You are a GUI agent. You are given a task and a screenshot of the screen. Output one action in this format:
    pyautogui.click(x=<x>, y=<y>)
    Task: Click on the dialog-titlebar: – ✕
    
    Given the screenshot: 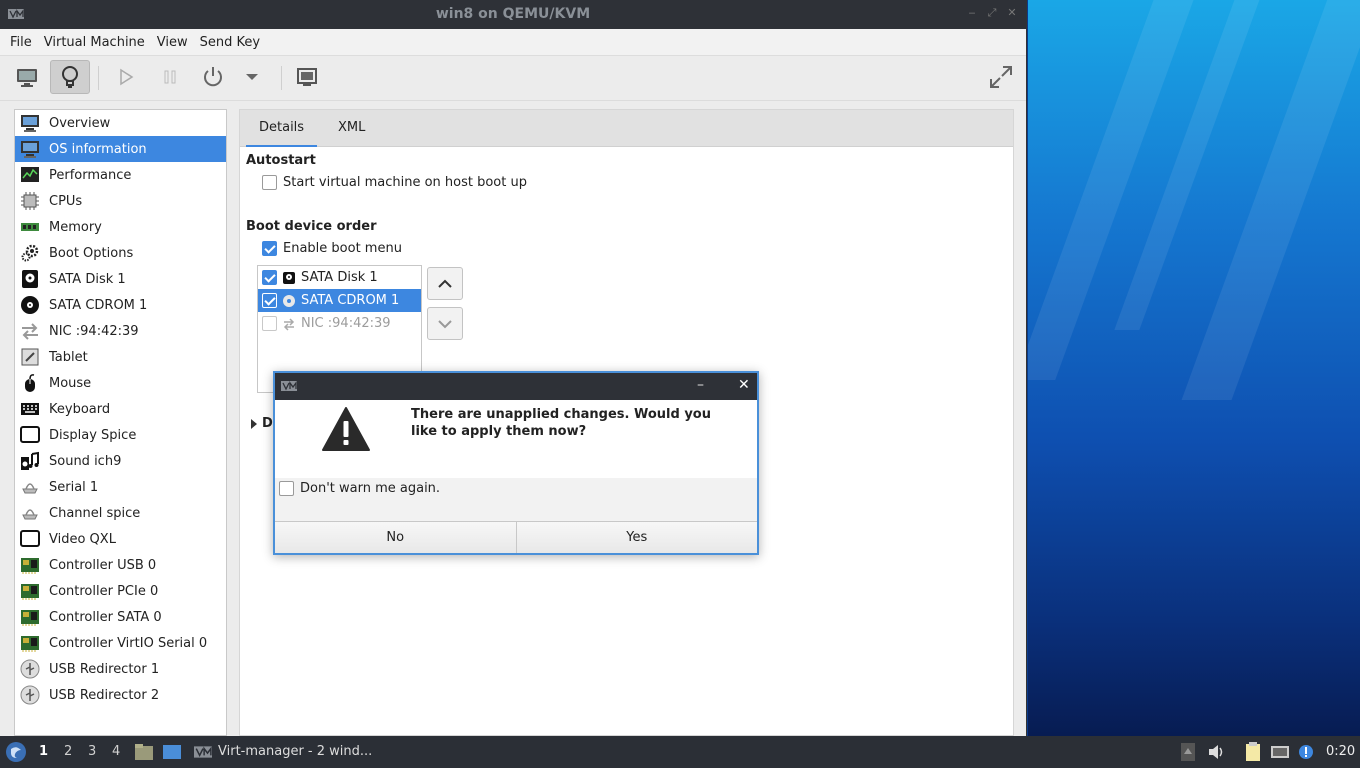 What is the action you would take?
    pyautogui.click(x=516, y=386)
    